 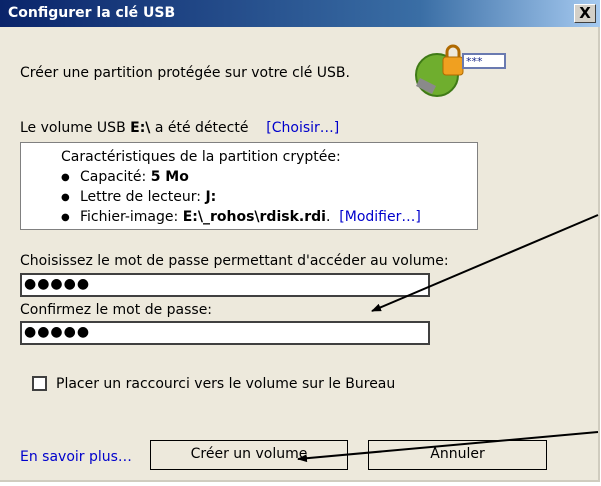 What do you see at coordinates (116, 310) in the screenshot?
I see `confirm-password-label: Confirmez le mot de passe:` at bounding box center [116, 310].